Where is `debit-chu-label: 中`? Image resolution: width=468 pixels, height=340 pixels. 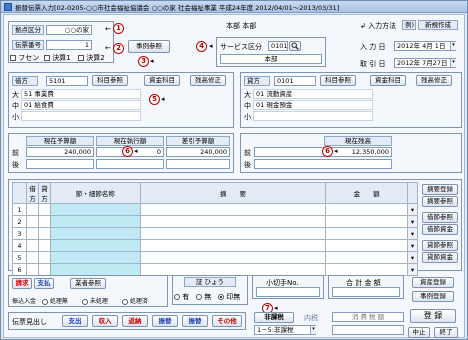 debit-chu-label: 中 is located at coordinates (15, 106).